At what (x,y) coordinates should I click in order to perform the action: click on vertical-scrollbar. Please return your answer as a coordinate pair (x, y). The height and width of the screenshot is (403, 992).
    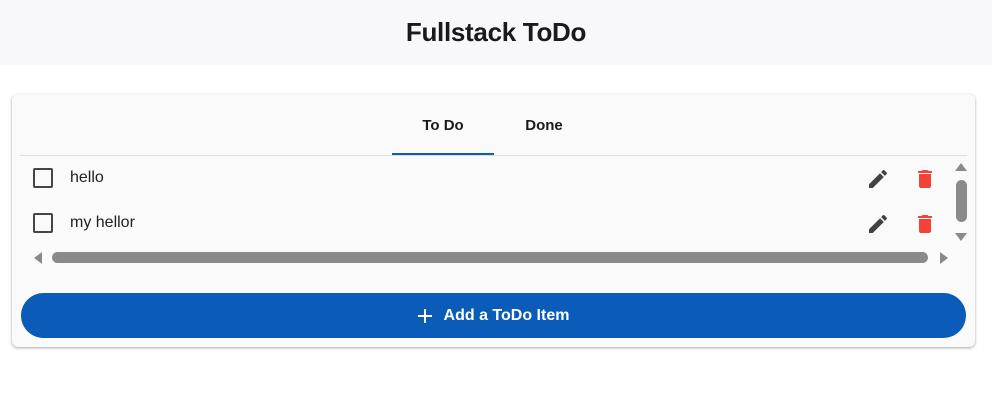
    Looking at the image, I should click on (961, 203).